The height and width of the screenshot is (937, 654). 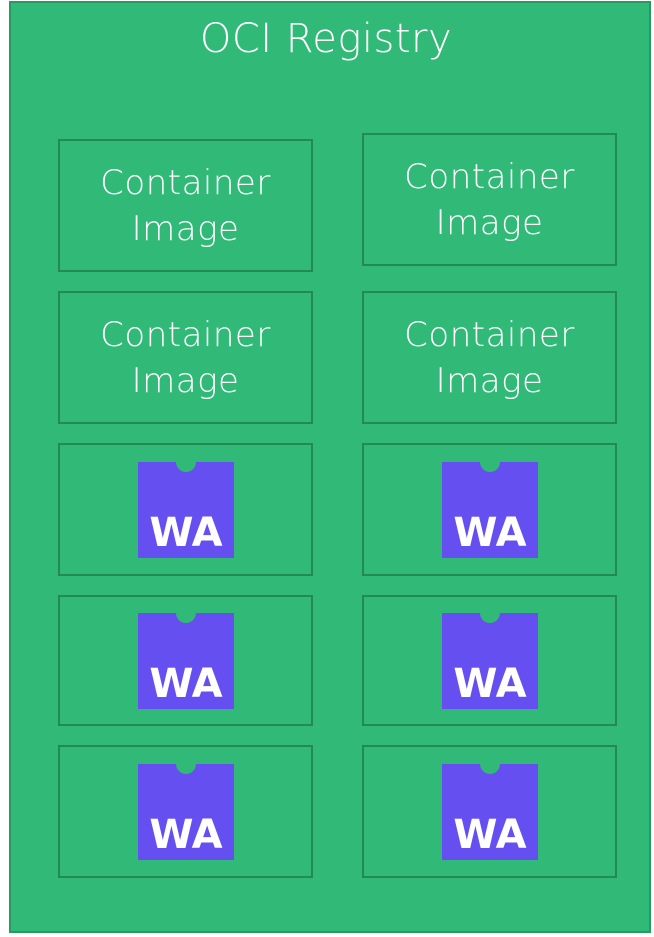 I want to click on registry-title: OCI Registry, so click(x=326, y=39).